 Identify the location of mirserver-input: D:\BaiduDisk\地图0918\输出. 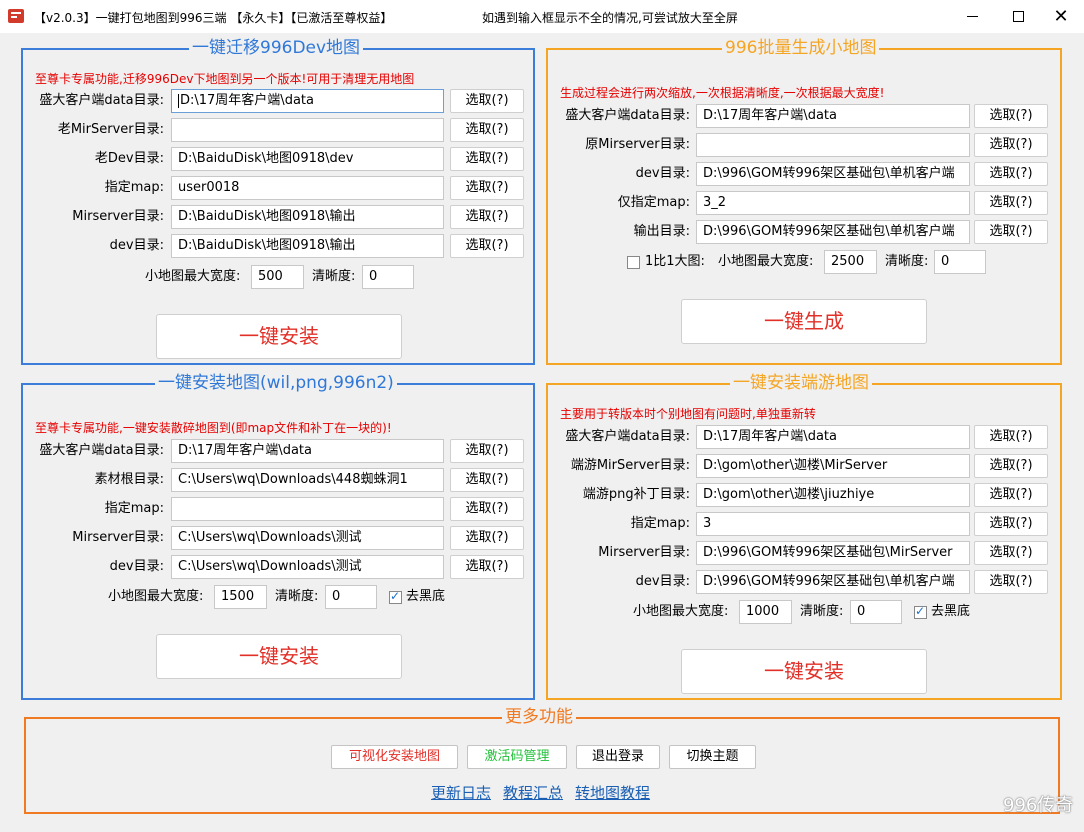
(307, 217).